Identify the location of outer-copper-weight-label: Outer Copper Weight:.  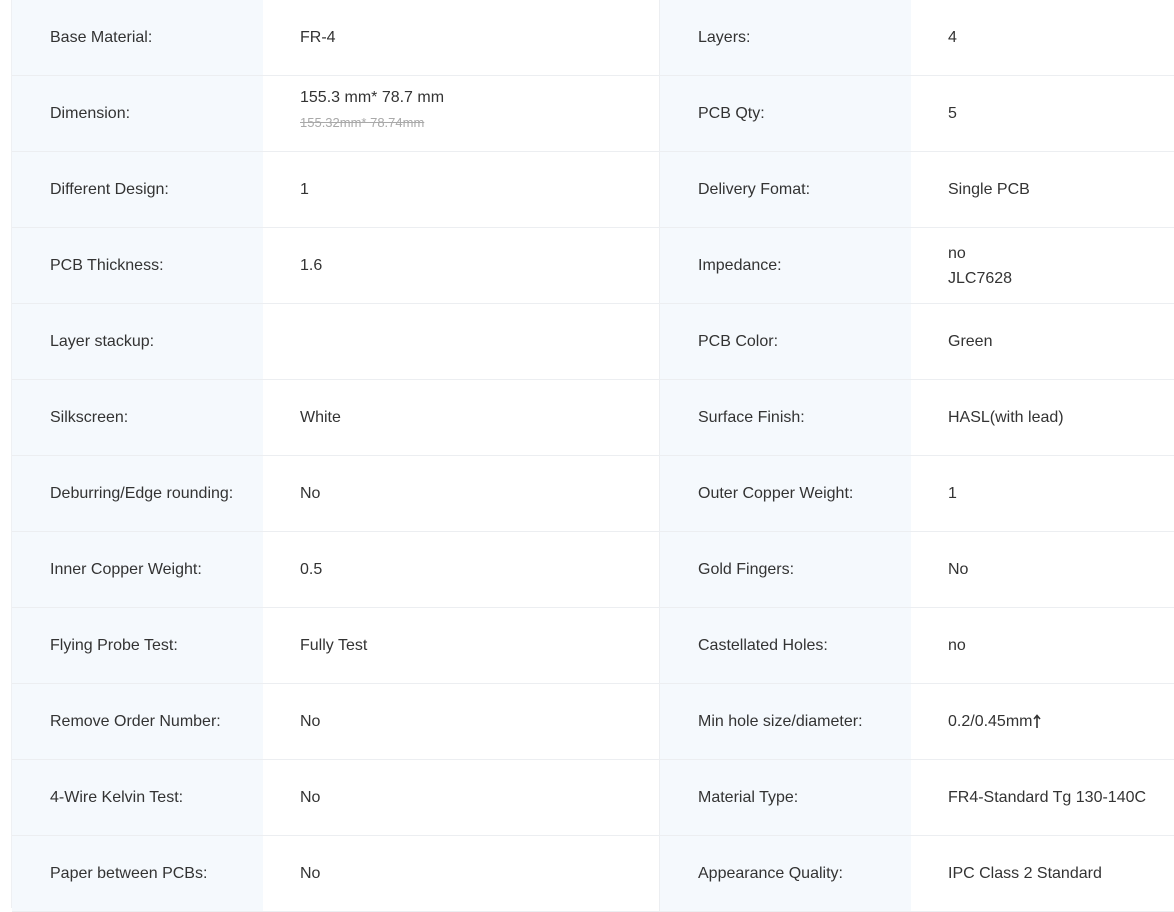
(785, 493).